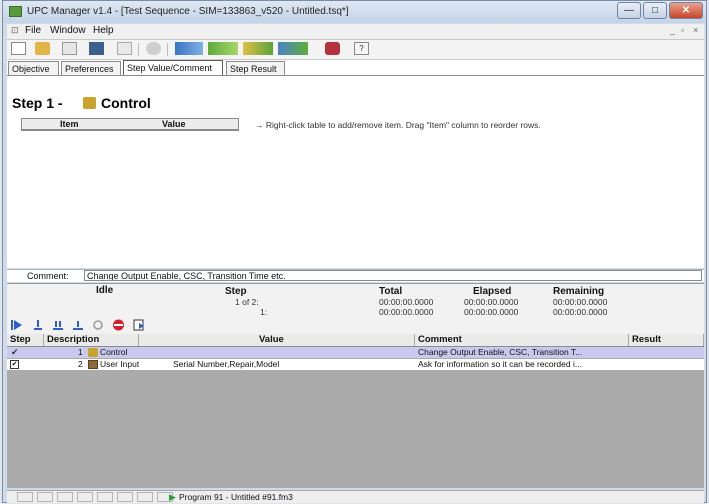  I want to click on step-into-icon, so click(38, 325).